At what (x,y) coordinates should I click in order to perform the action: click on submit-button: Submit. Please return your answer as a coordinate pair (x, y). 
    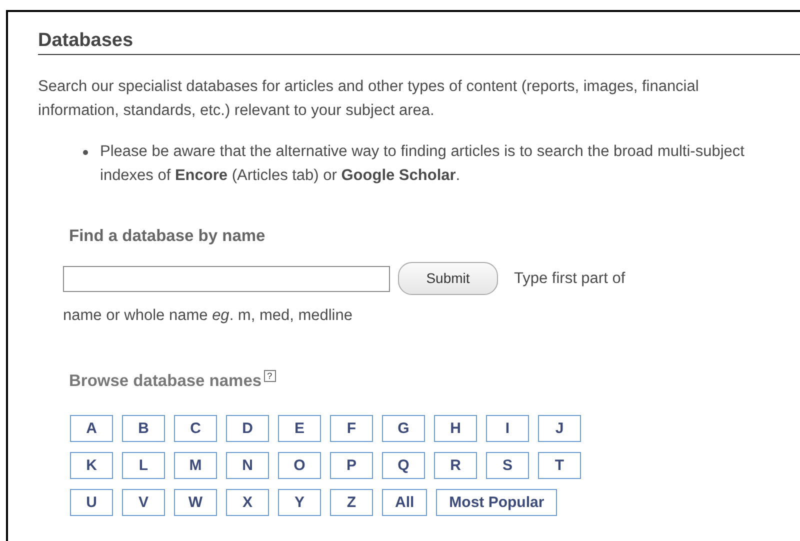
    Looking at the image, I should click on (448, 278).